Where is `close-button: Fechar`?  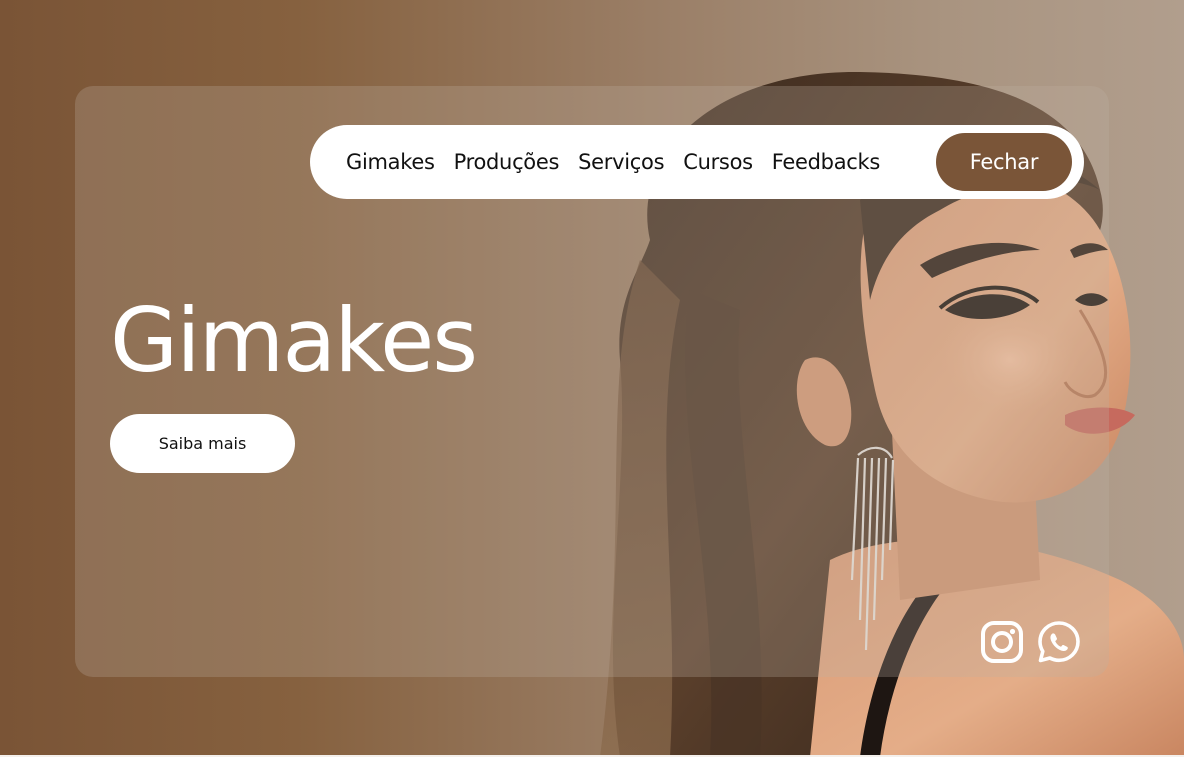
close-button: Fechar is located at coordinates (1004, 162).